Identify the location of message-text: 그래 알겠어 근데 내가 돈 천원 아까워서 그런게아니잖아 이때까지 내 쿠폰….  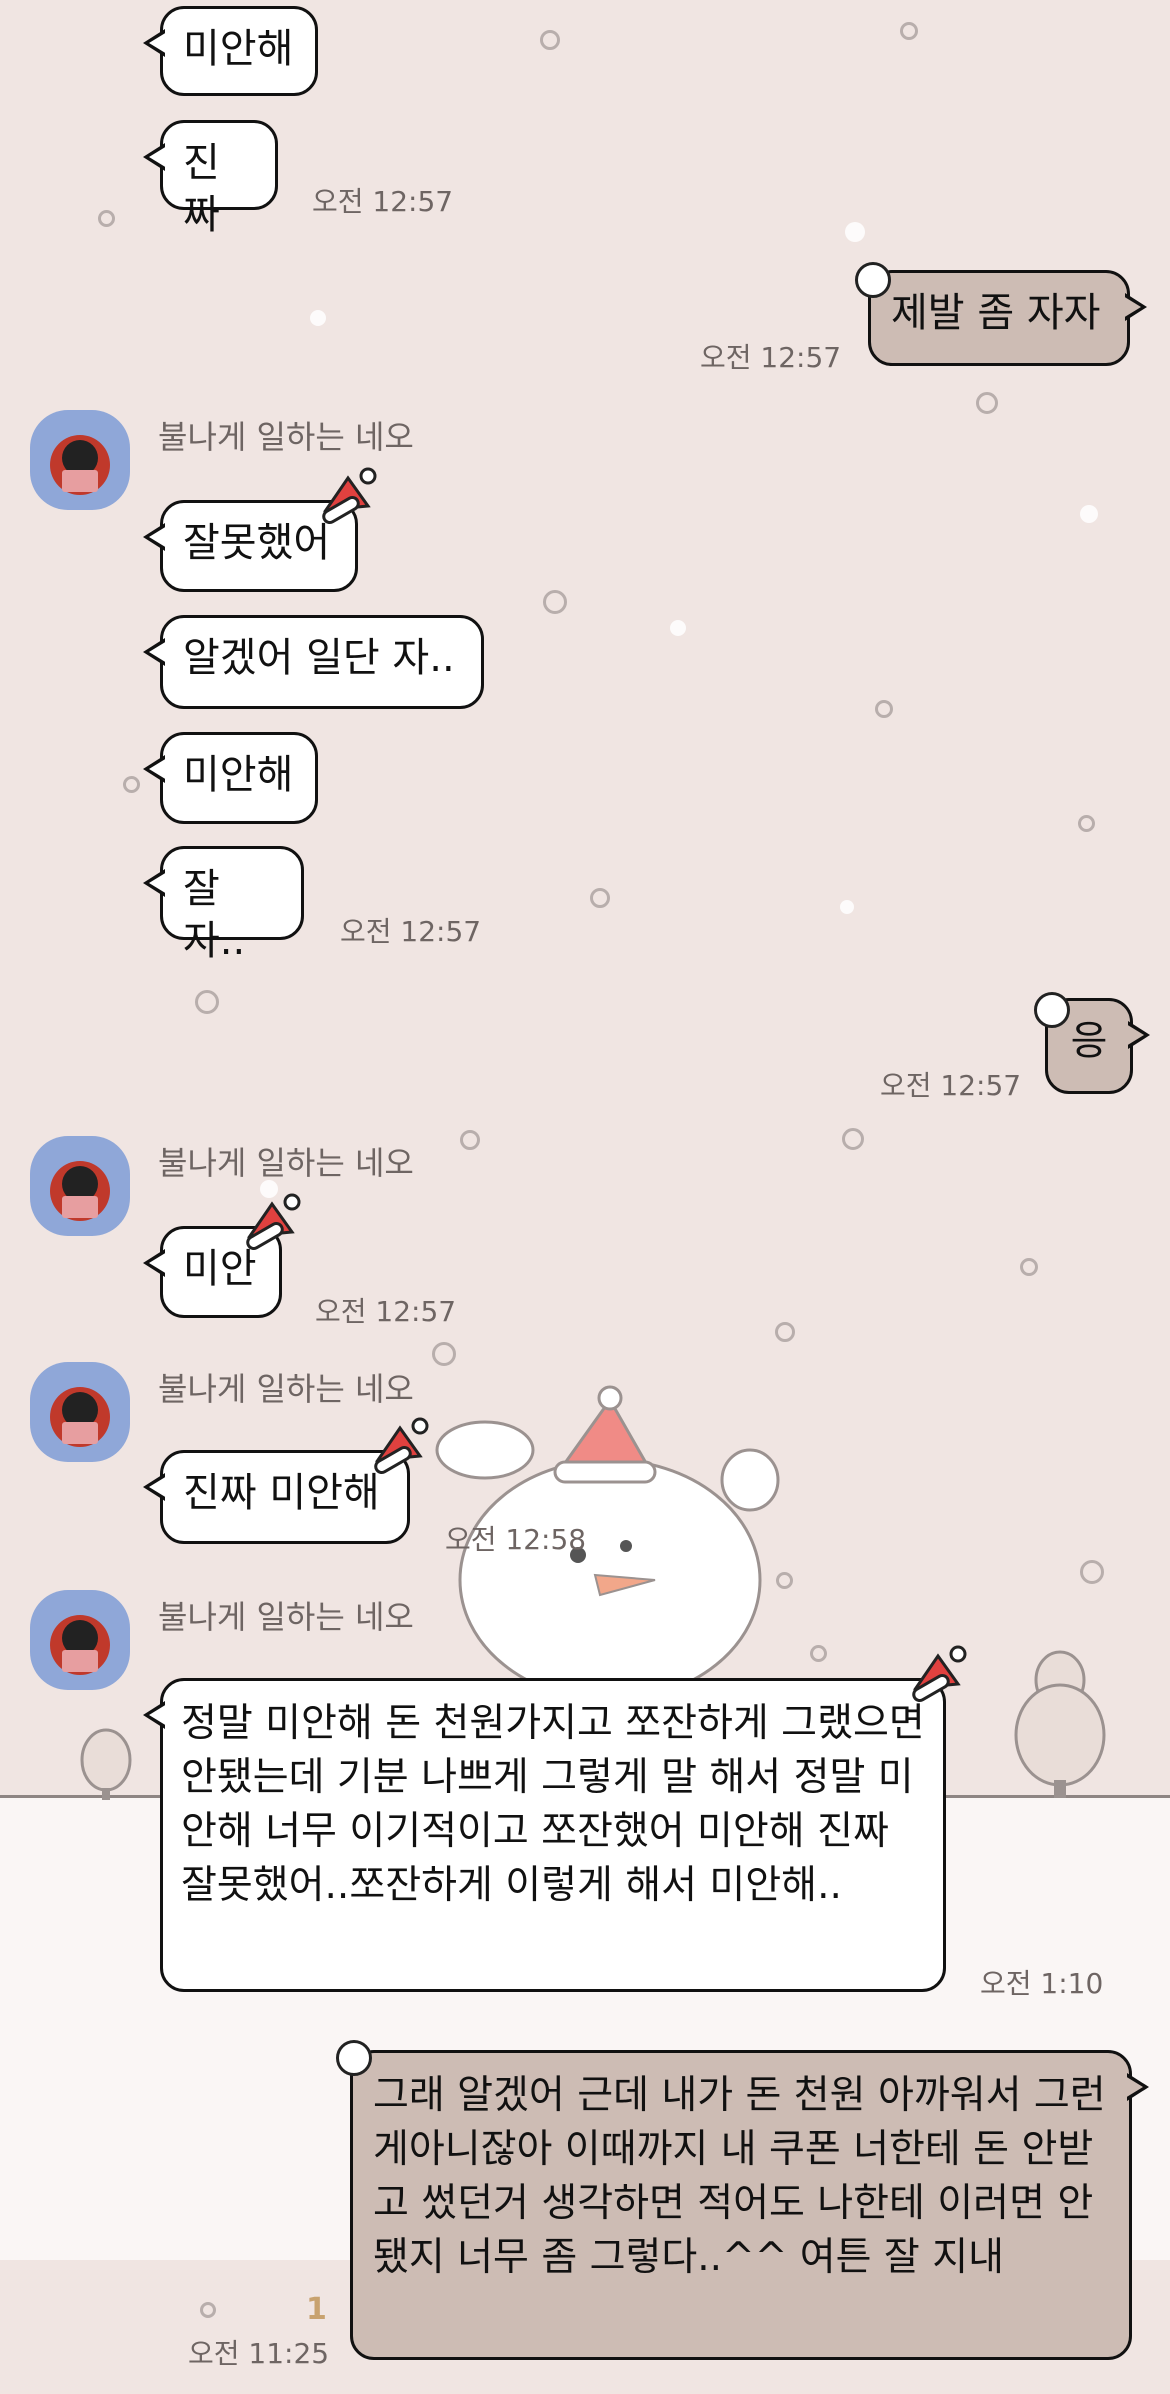
(739, 2176).